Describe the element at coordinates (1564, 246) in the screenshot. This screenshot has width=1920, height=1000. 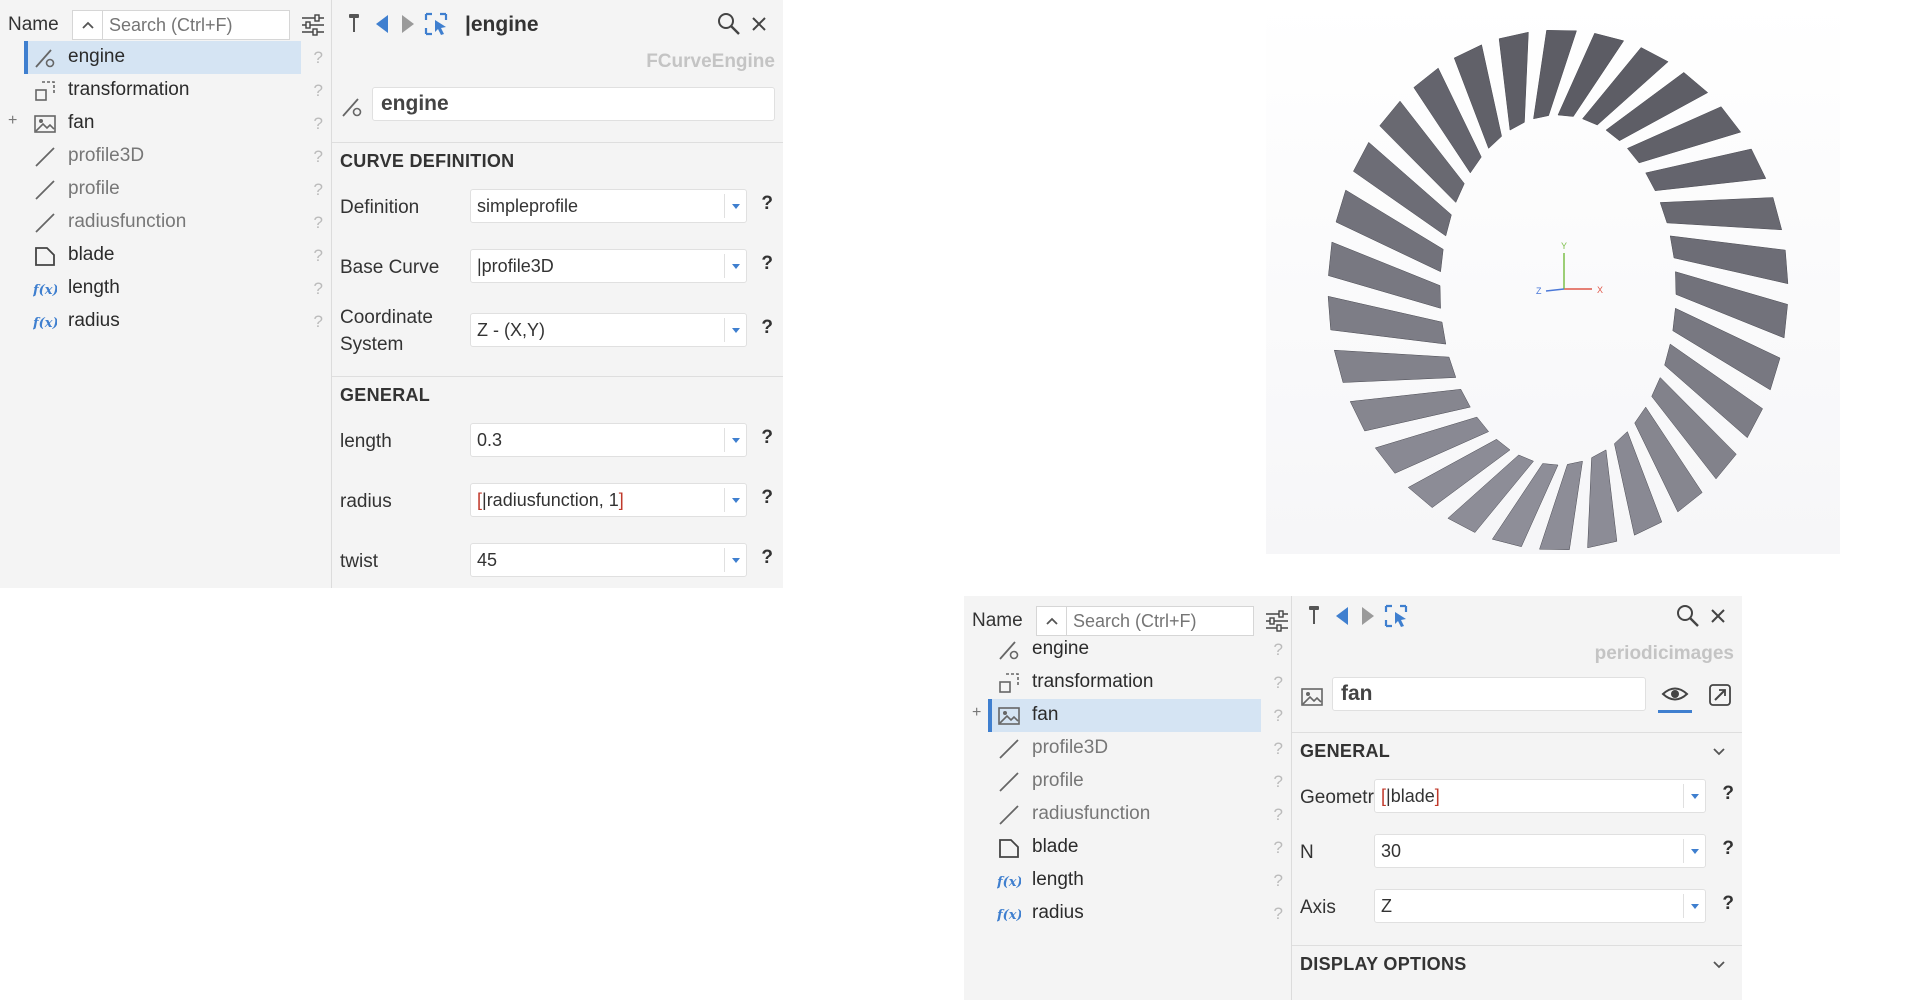
I see `y-axis-label: Y` at that location.